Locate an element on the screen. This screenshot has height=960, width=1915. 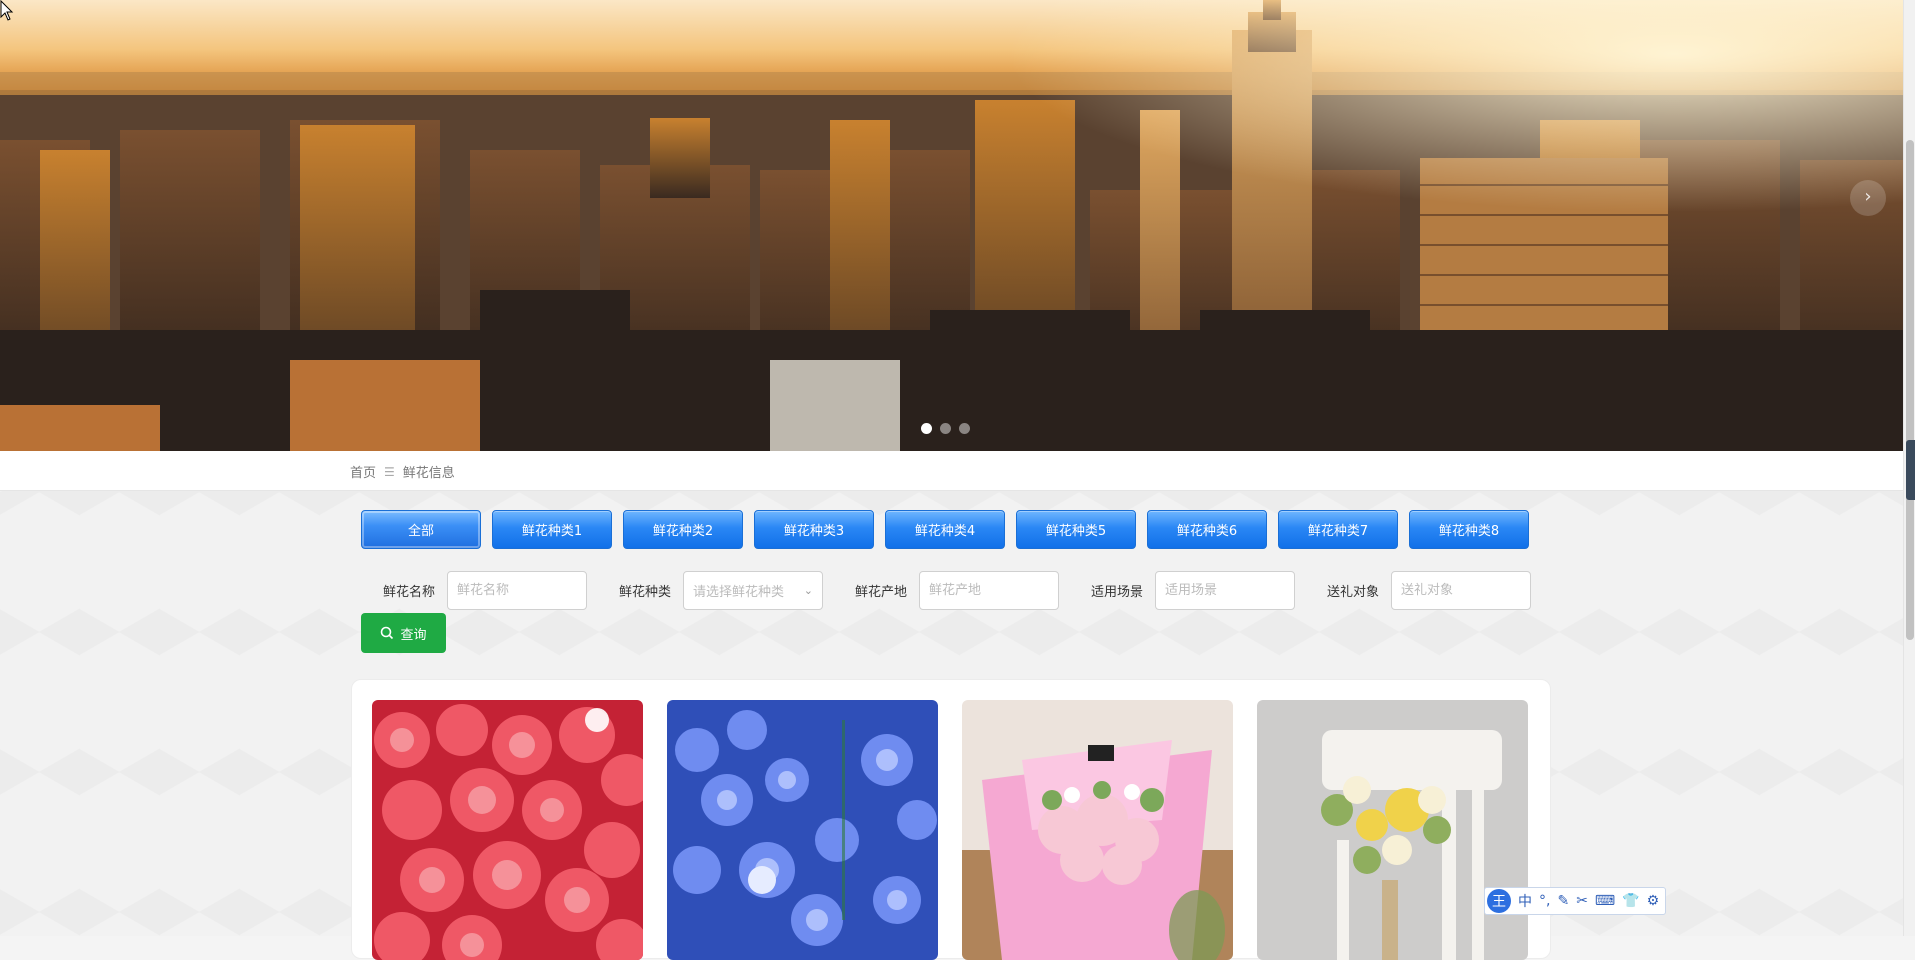
scene-input is located at coordinates (1225, 590).